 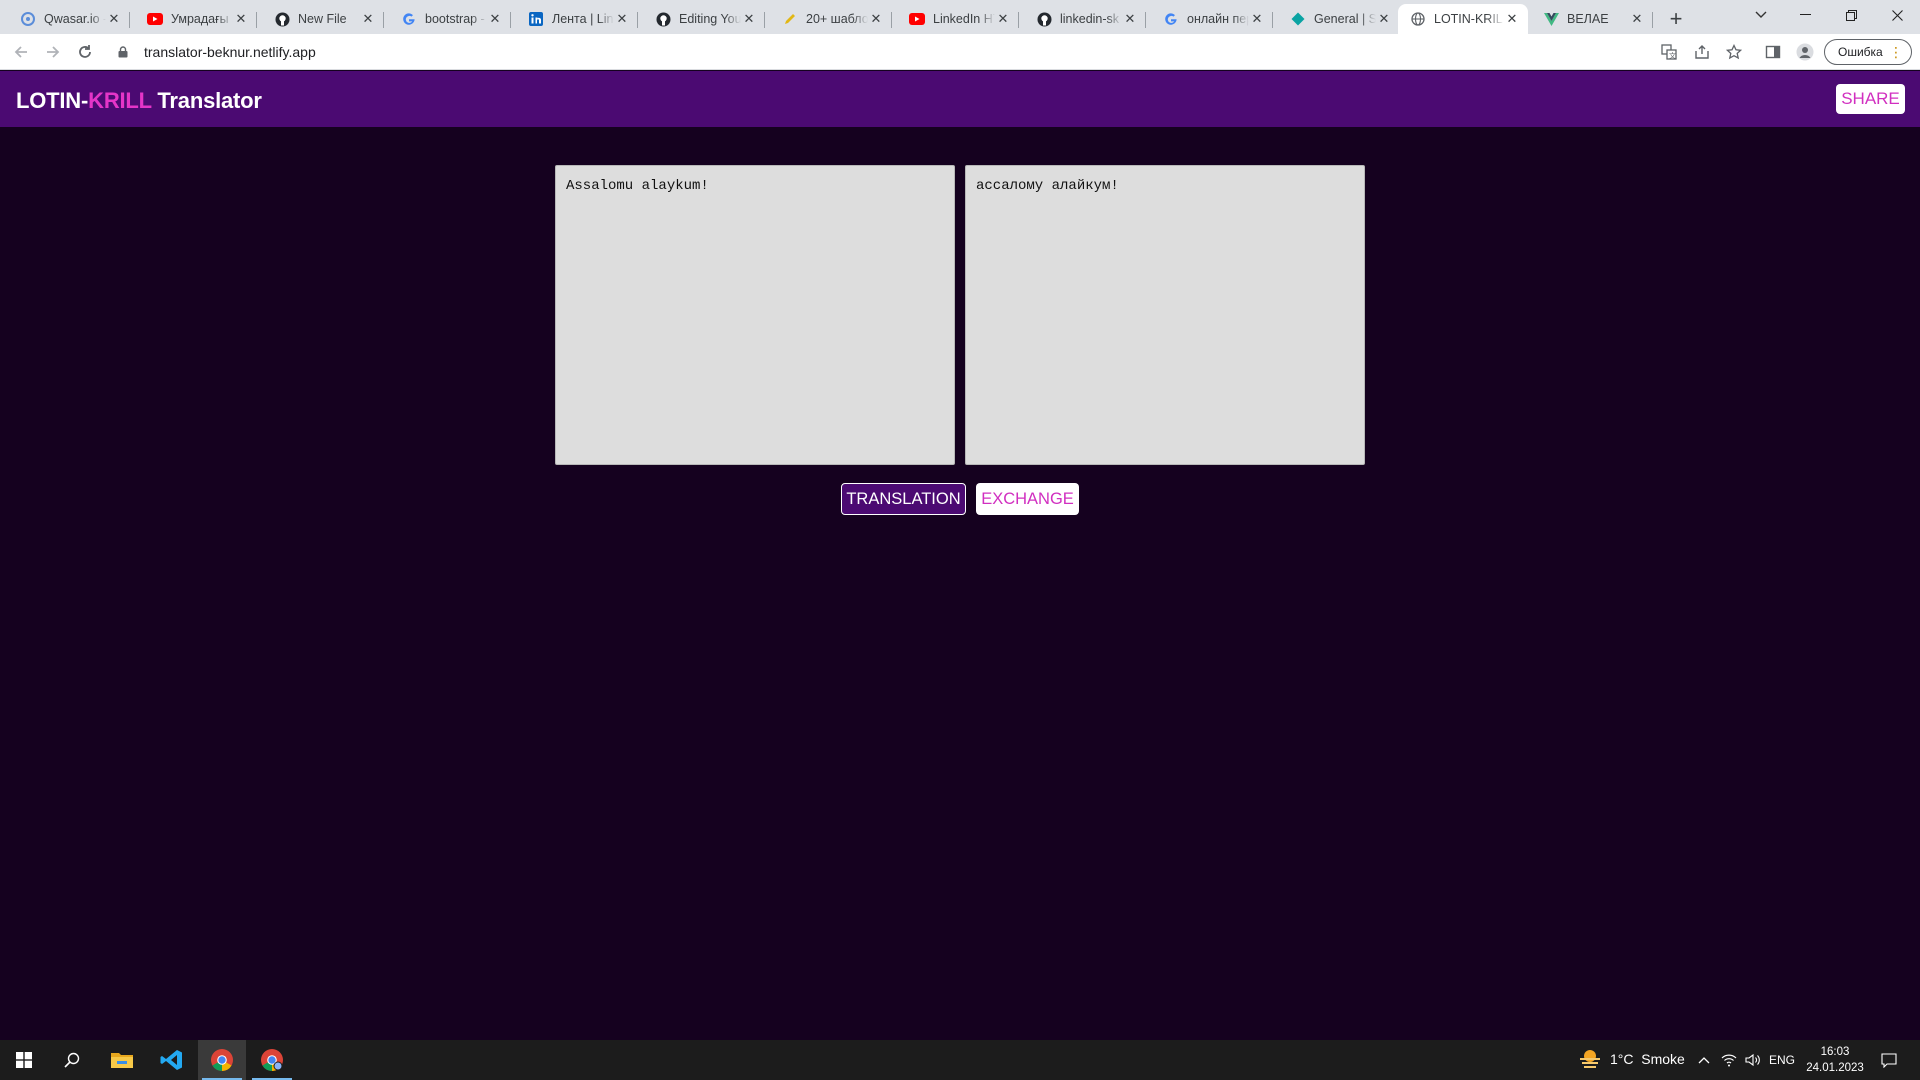 What do you see at coordinates (272, 1060) in the screenshot?
I see `chrome-profile-taskbar-icon` at bounding box center [272, 1060].